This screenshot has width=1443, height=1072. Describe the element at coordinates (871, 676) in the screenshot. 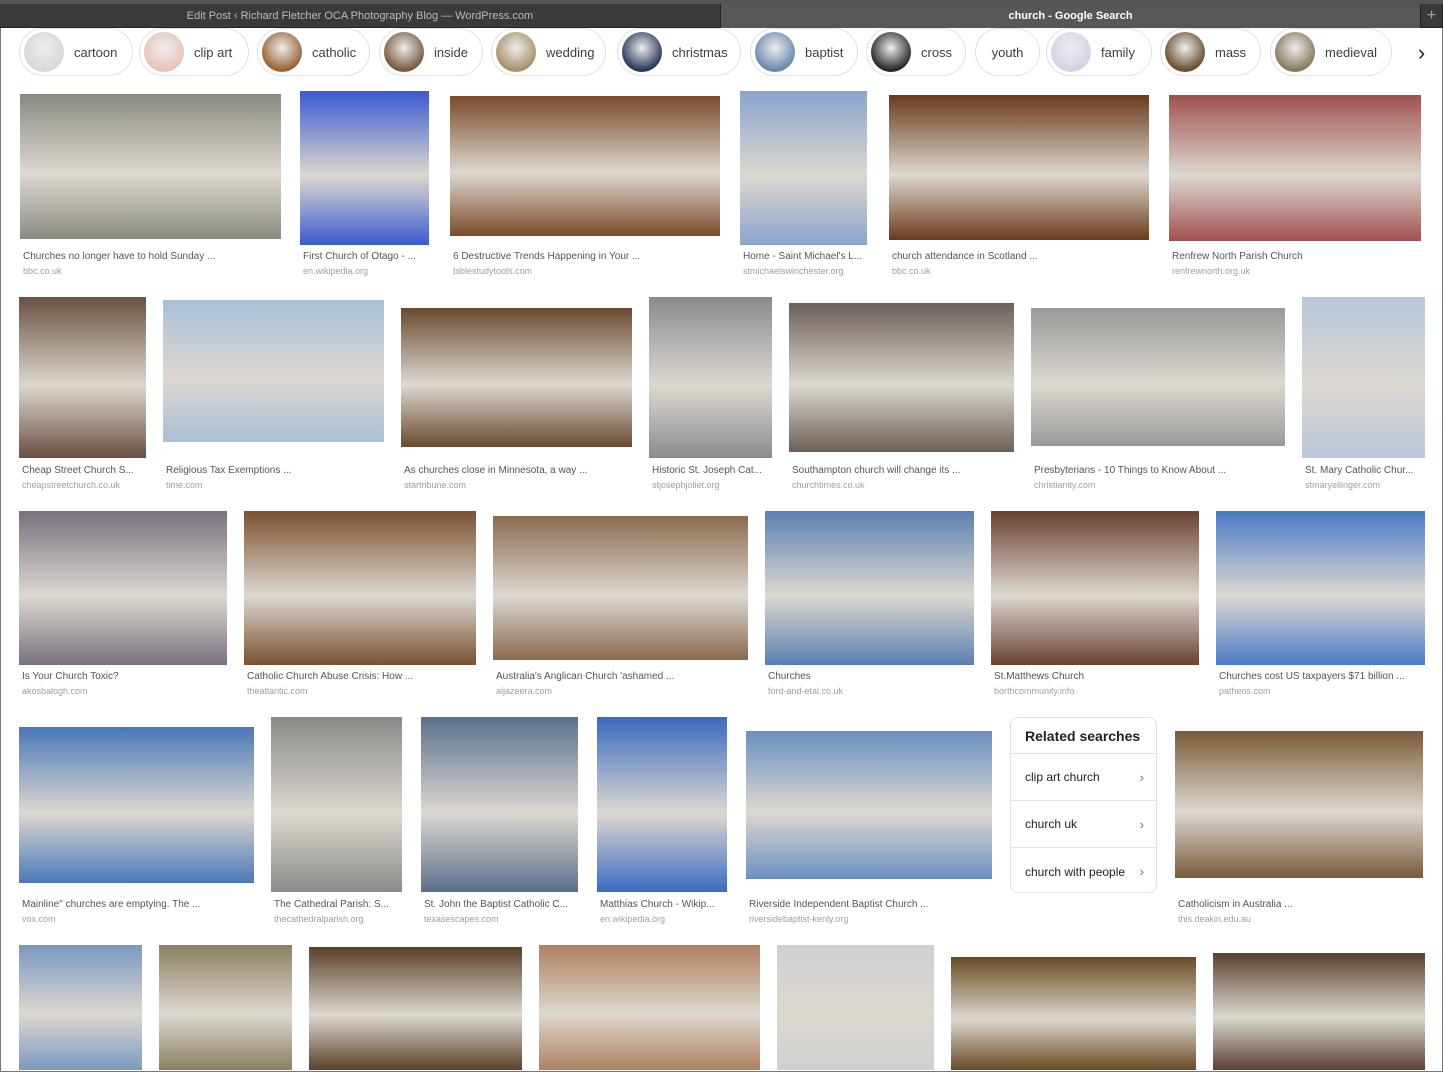

I see `result-title: Churches` at that location.